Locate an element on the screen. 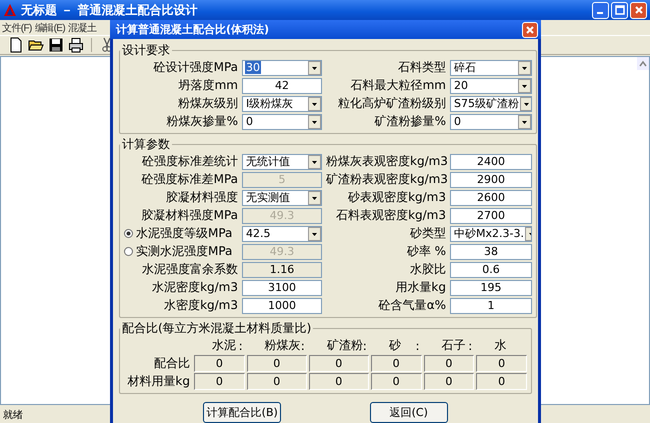  field-label: 用水量kg is located at coordinates (420, 287).